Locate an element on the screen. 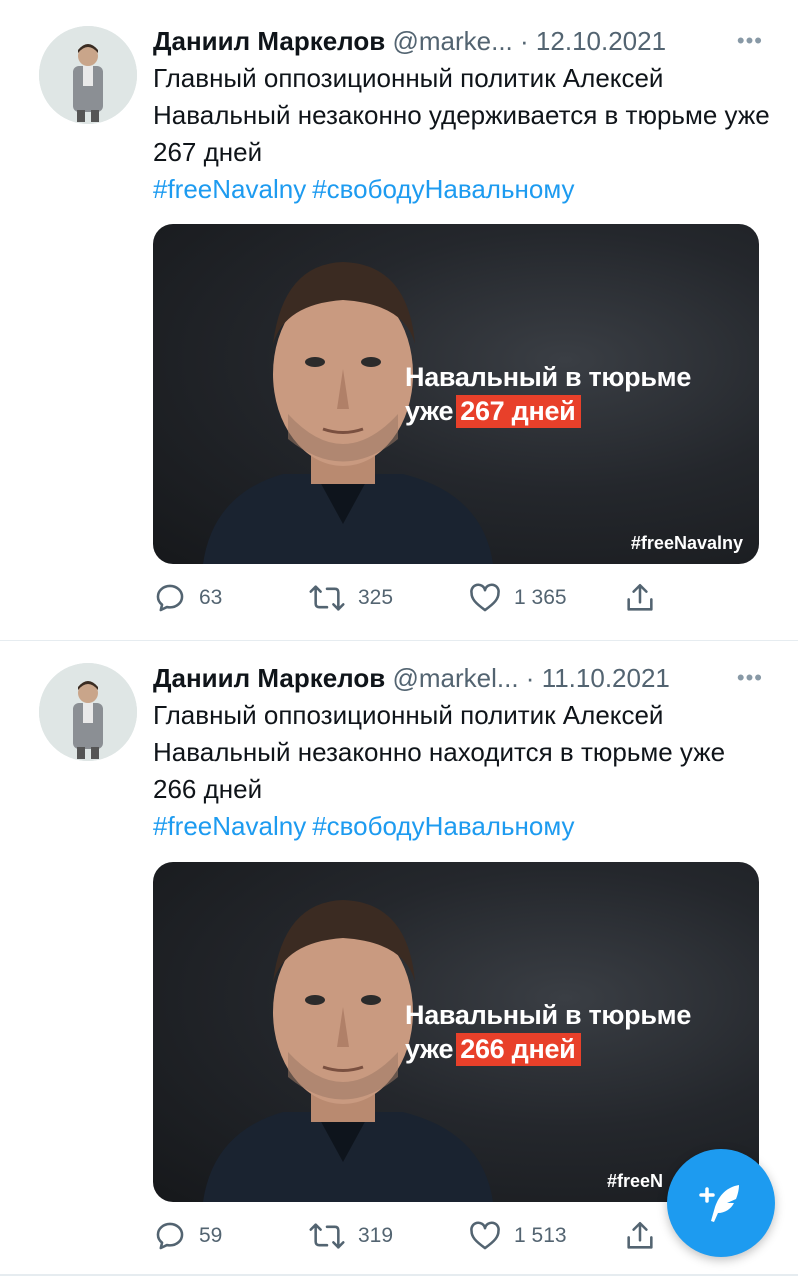  compose-tweet-button is located at coordinates (721, 1203).